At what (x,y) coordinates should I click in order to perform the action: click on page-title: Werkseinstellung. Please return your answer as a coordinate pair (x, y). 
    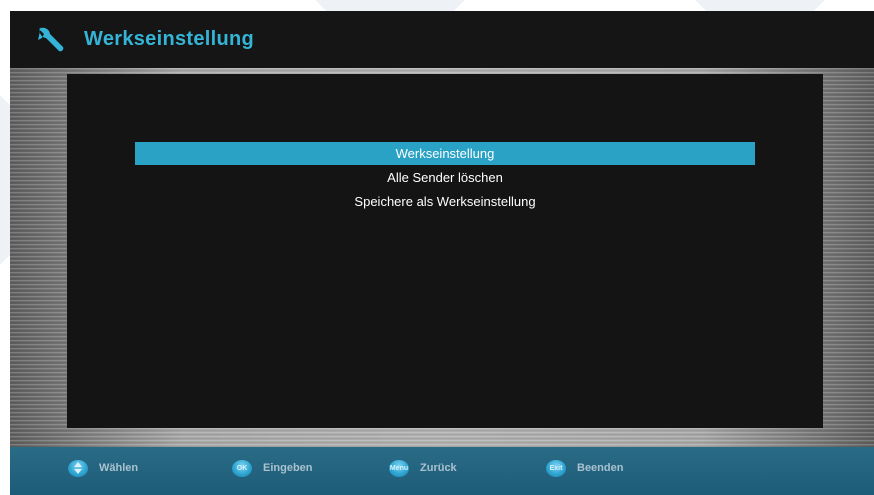
    Looking at the image, I should click on (169, 39).